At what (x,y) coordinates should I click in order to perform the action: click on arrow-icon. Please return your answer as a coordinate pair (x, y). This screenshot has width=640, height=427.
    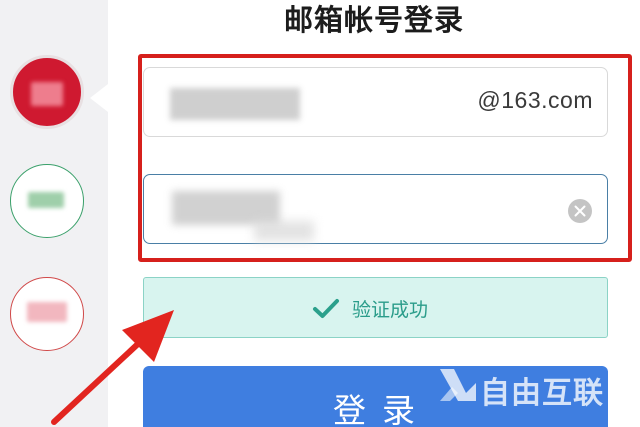
    Looking at the image, I should click on (112, 367).